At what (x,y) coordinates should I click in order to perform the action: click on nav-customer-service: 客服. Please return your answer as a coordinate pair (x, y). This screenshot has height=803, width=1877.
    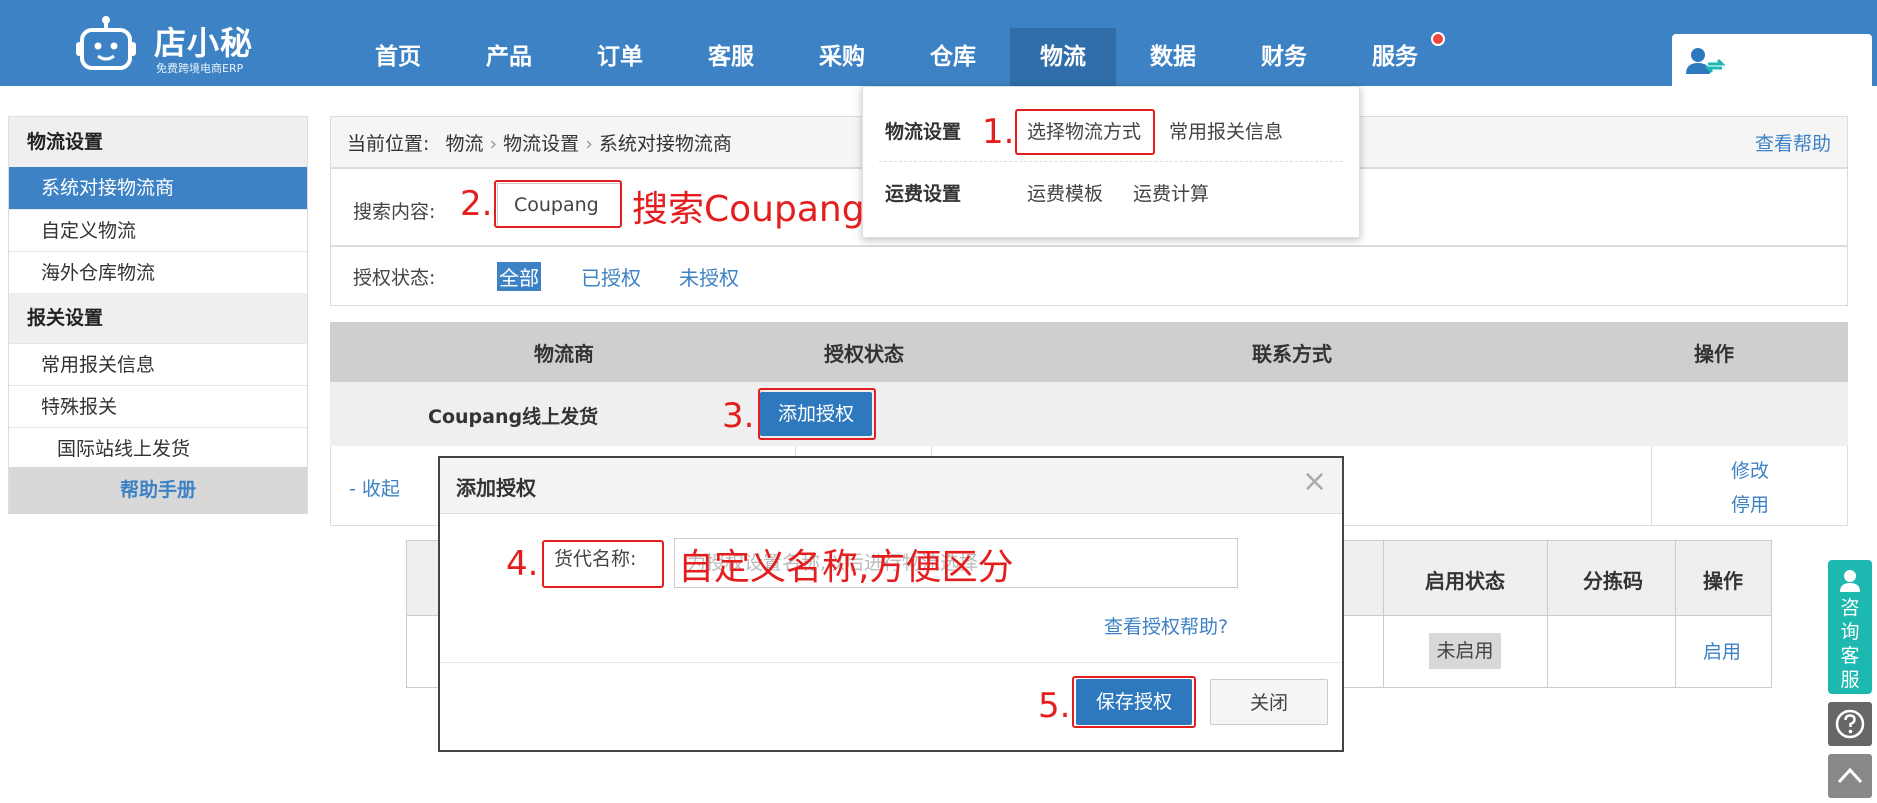
    Looking at the image, I should click on (731, 57).